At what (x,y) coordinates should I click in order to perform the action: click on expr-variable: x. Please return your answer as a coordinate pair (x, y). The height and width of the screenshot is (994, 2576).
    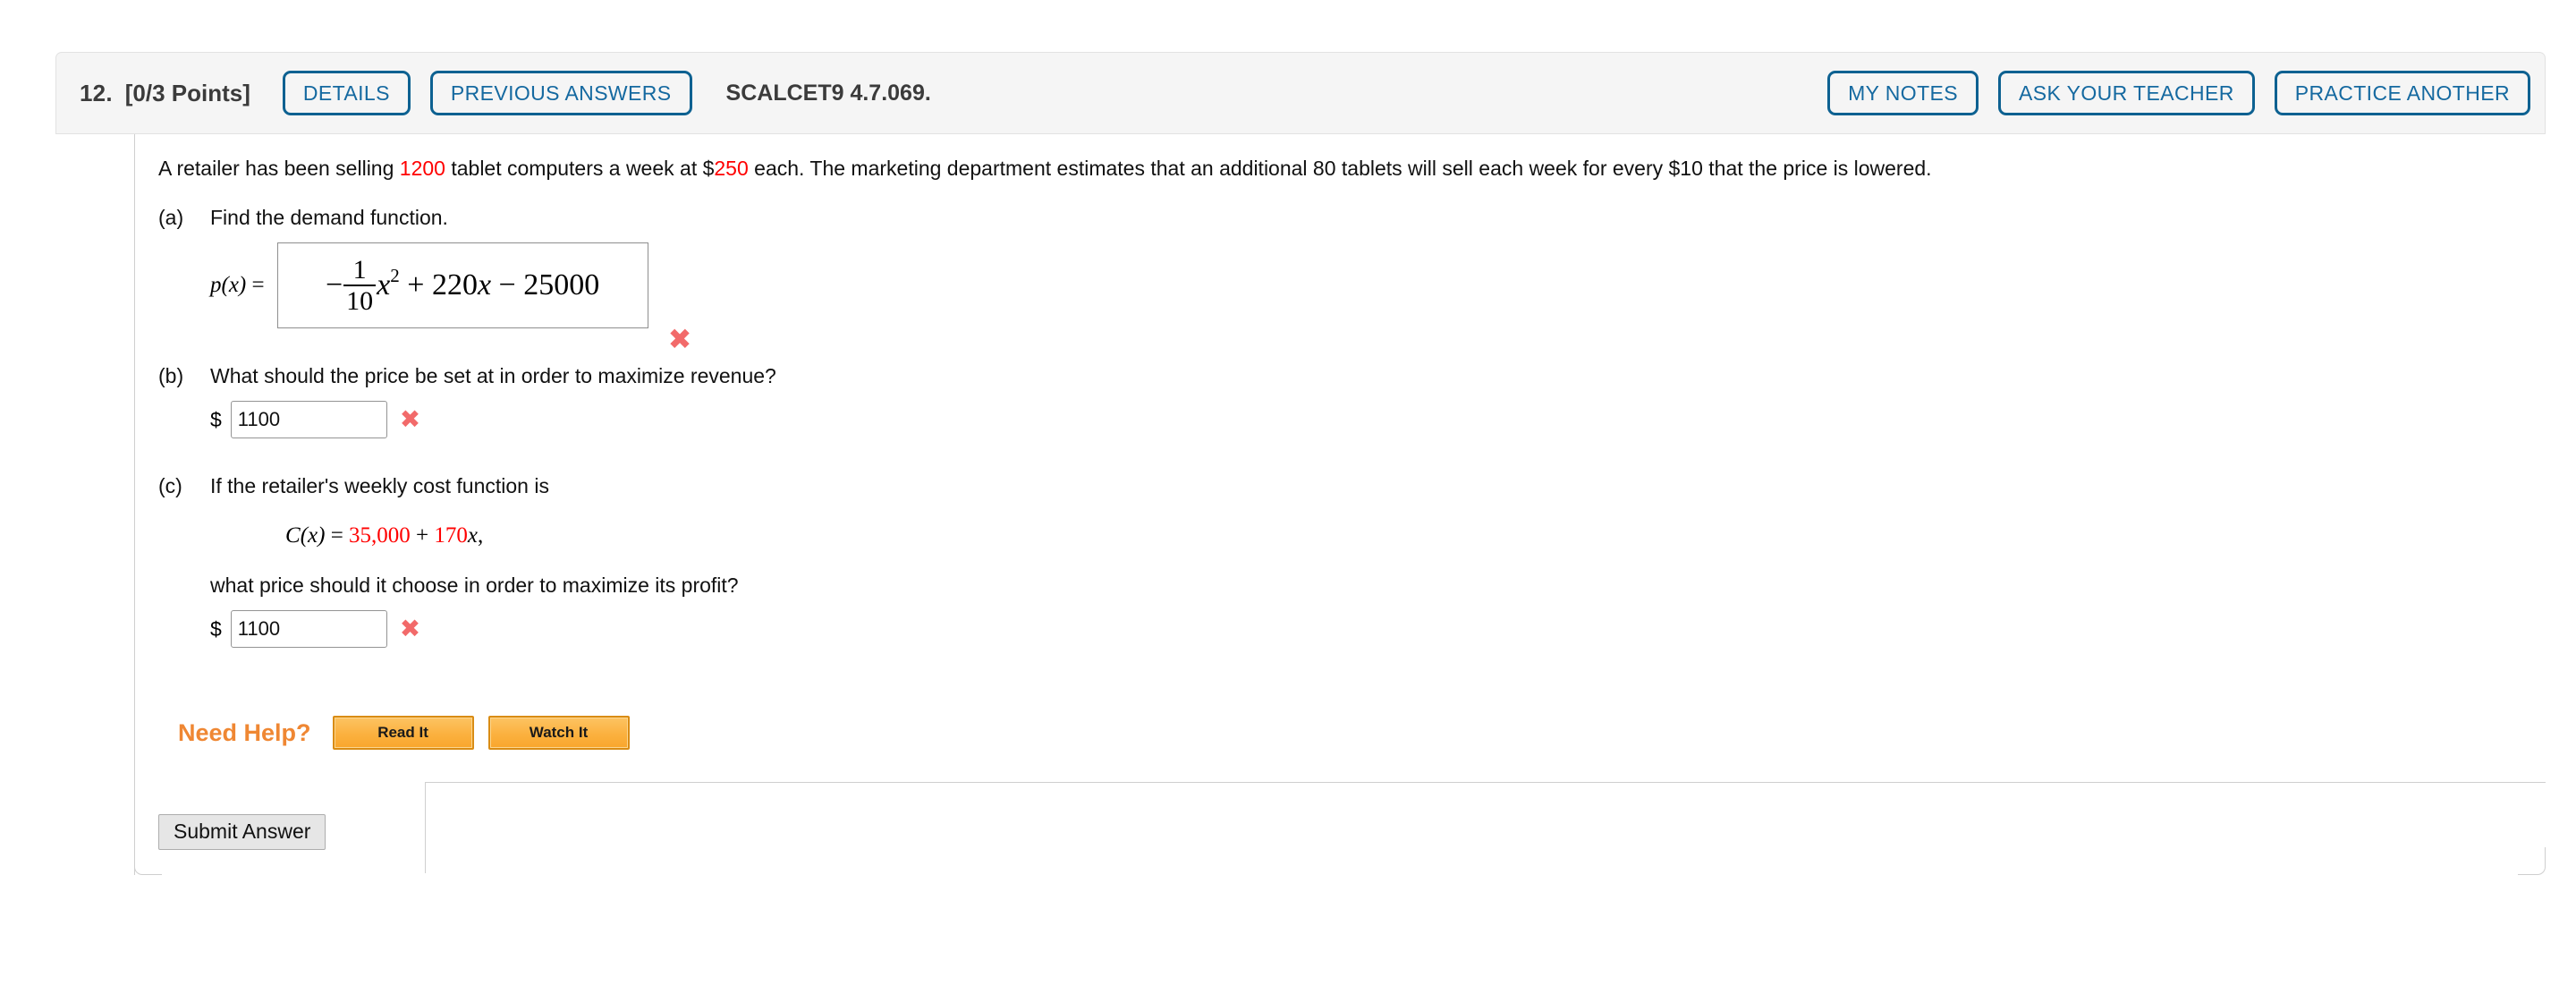
    Looking at the image, I should click on (384, 285).